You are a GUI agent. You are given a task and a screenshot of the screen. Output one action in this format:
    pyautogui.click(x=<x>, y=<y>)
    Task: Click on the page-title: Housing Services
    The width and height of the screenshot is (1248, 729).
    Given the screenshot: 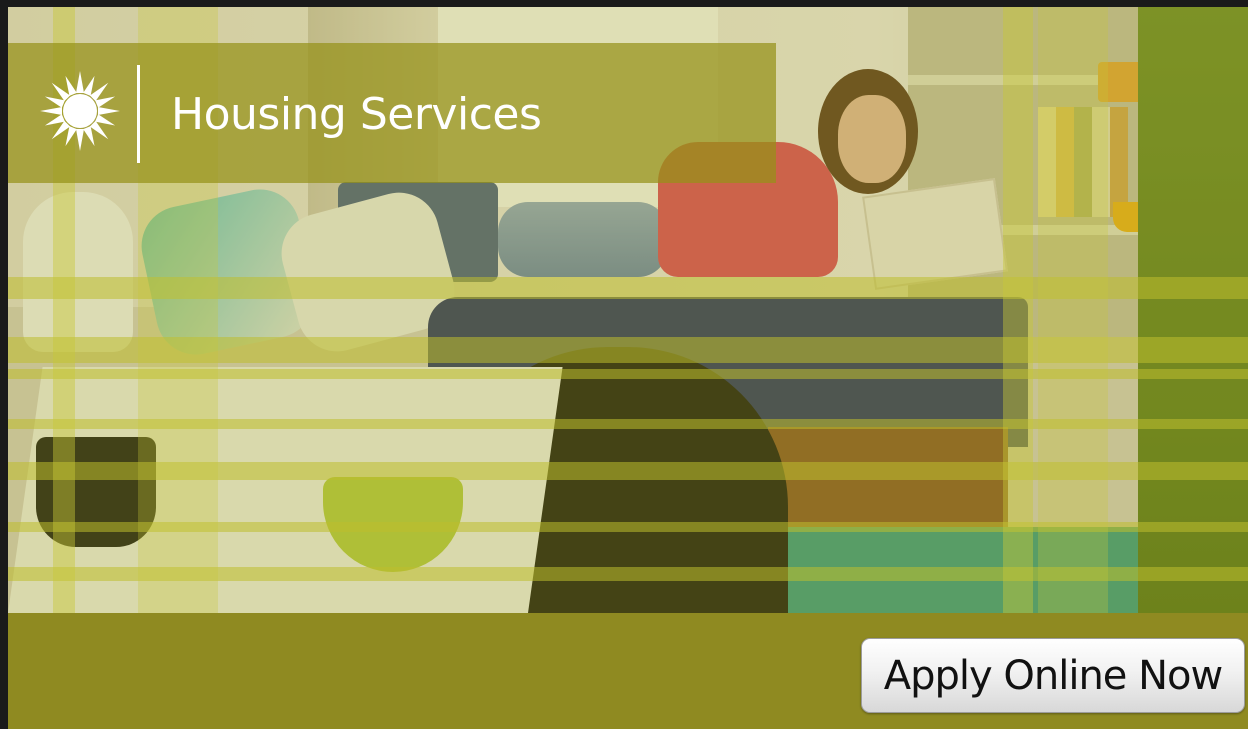 What is the action you would take?
    pyautogui.click(x=356, y=114)
    